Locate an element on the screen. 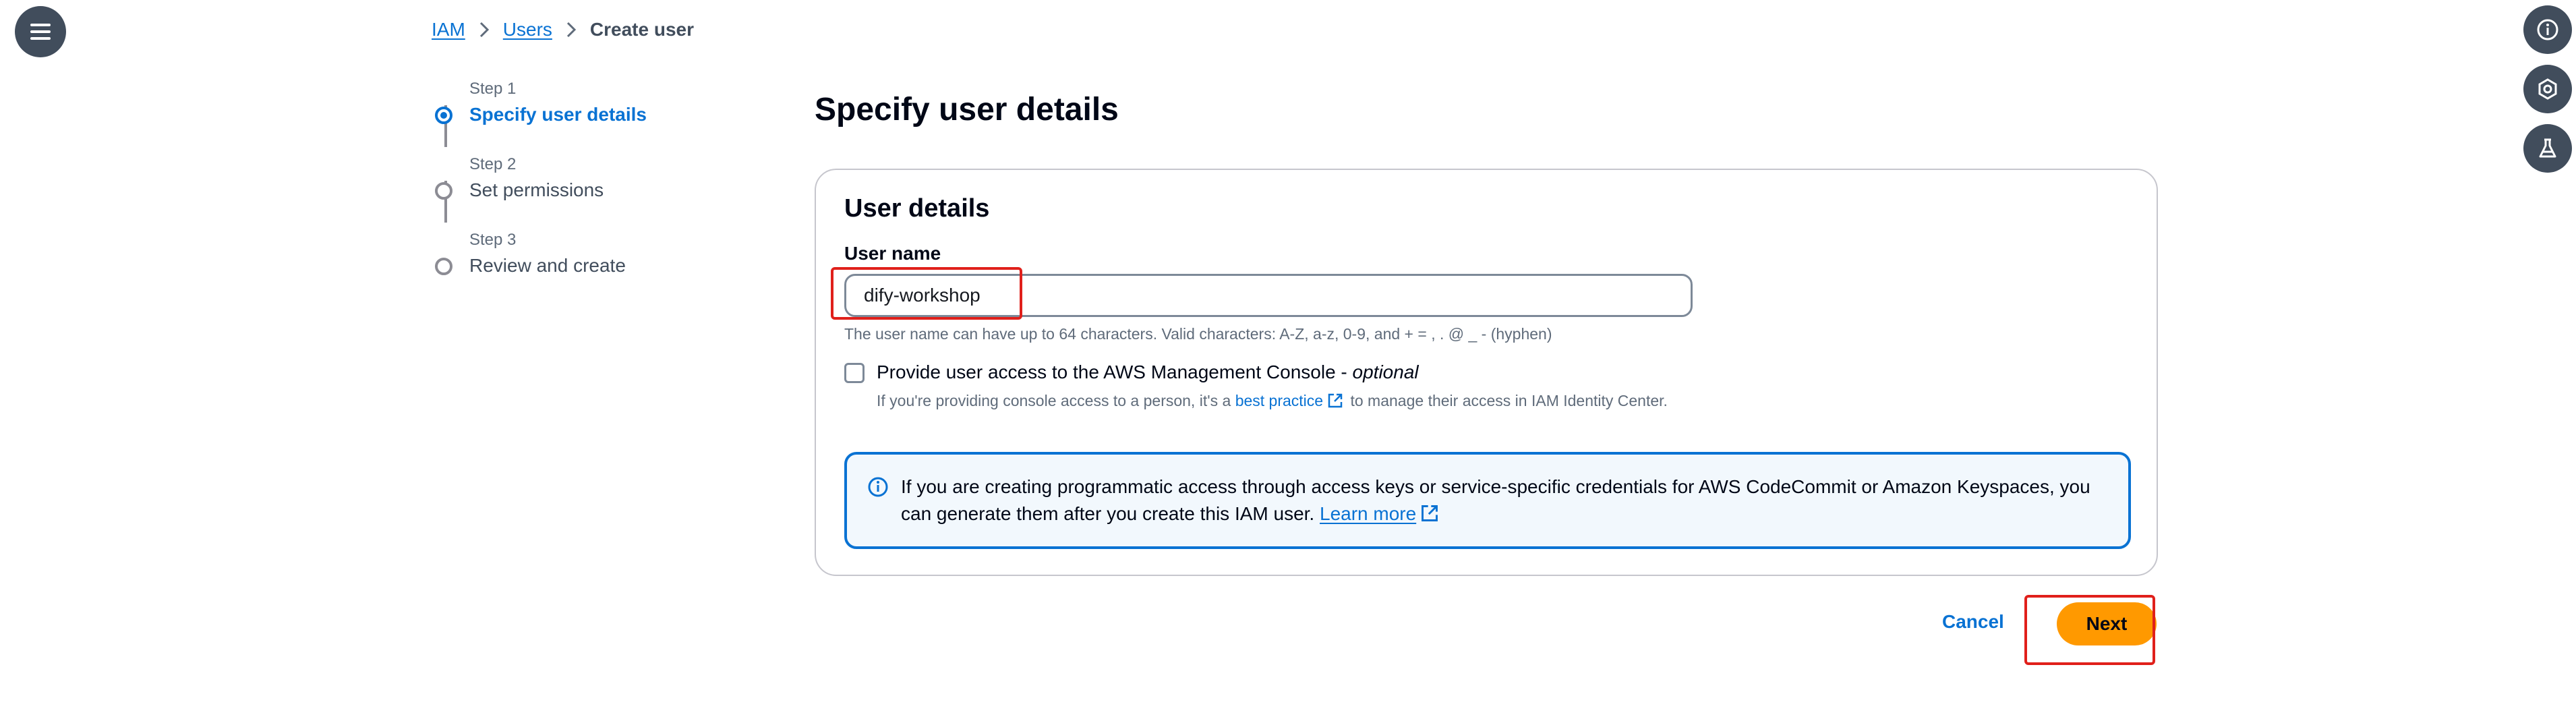 This screenshot has width=2576, height=719. step-3-number: Step 3 is located at coordinates (493, 240).